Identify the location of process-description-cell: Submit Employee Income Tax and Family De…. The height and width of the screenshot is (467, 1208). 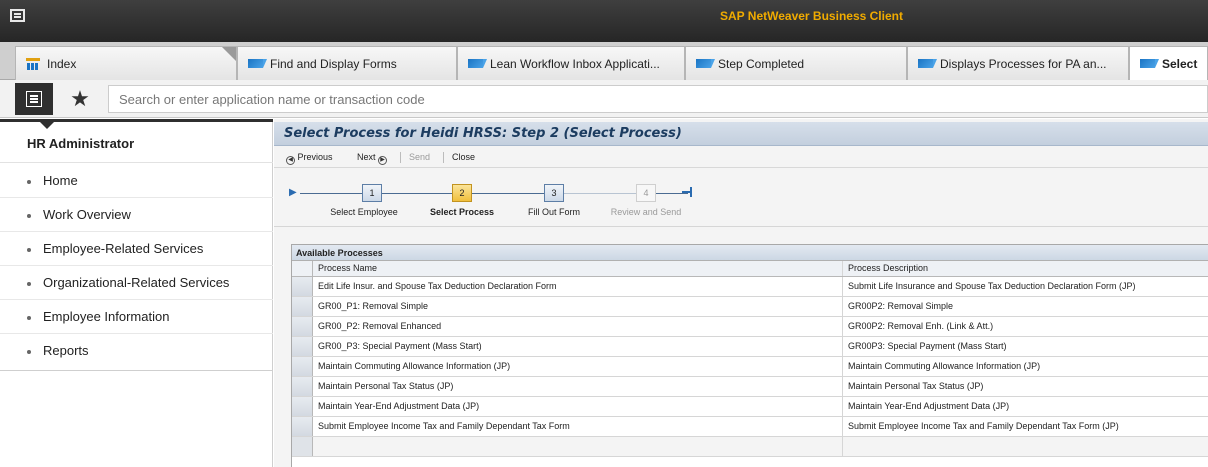
(983, 426).